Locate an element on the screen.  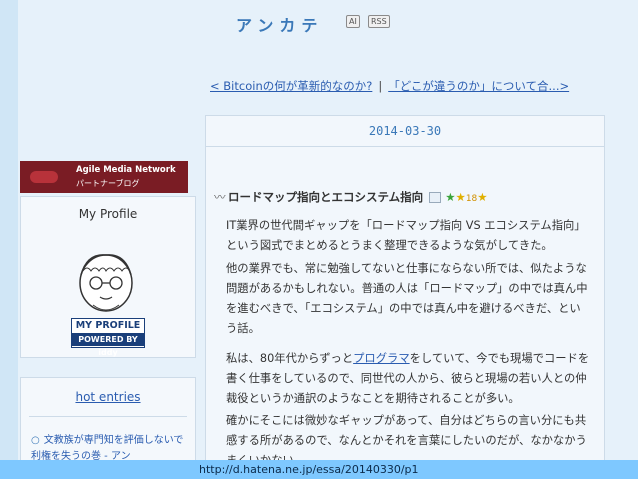
banner-line-2: パートナーブログ is located at coordinates (108, 183).